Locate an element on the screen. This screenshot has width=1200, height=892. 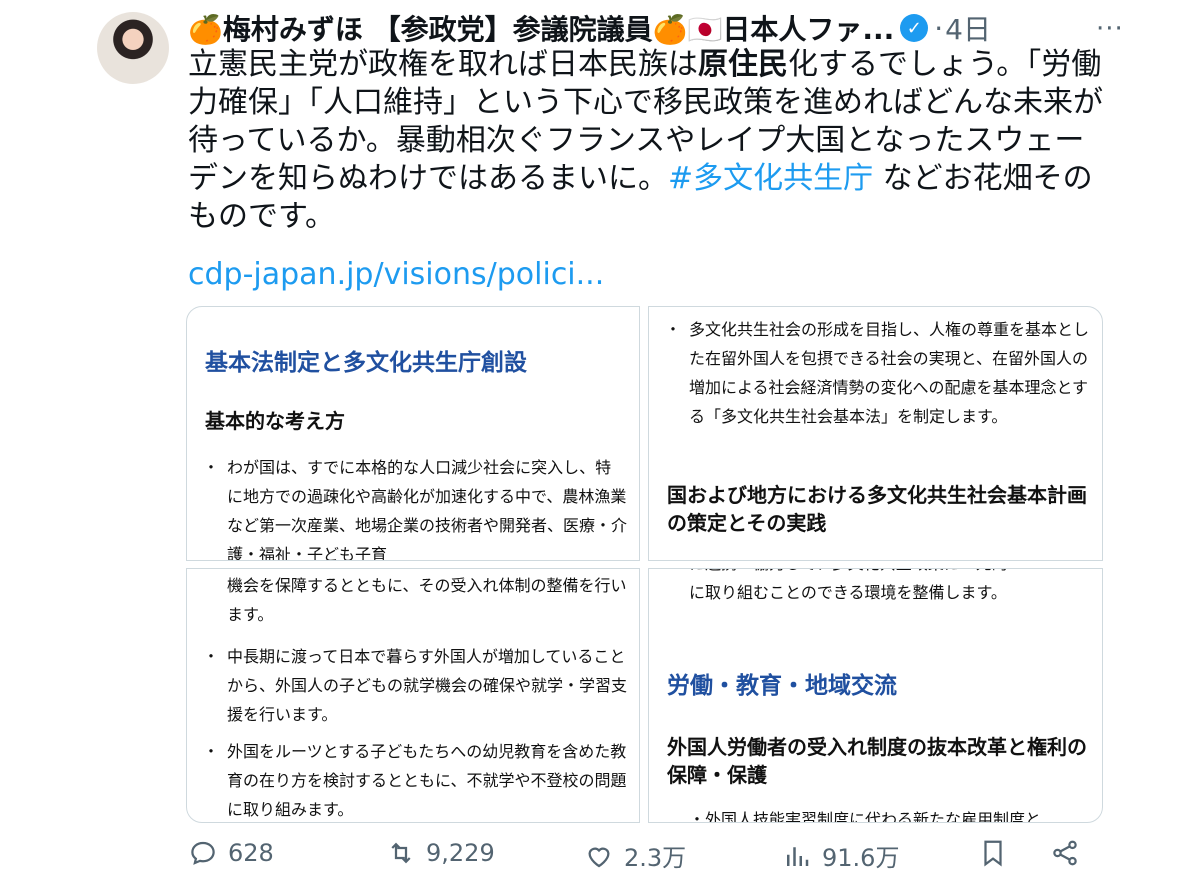
more-options-icon: ··· is located at coordinates (1110, 29).